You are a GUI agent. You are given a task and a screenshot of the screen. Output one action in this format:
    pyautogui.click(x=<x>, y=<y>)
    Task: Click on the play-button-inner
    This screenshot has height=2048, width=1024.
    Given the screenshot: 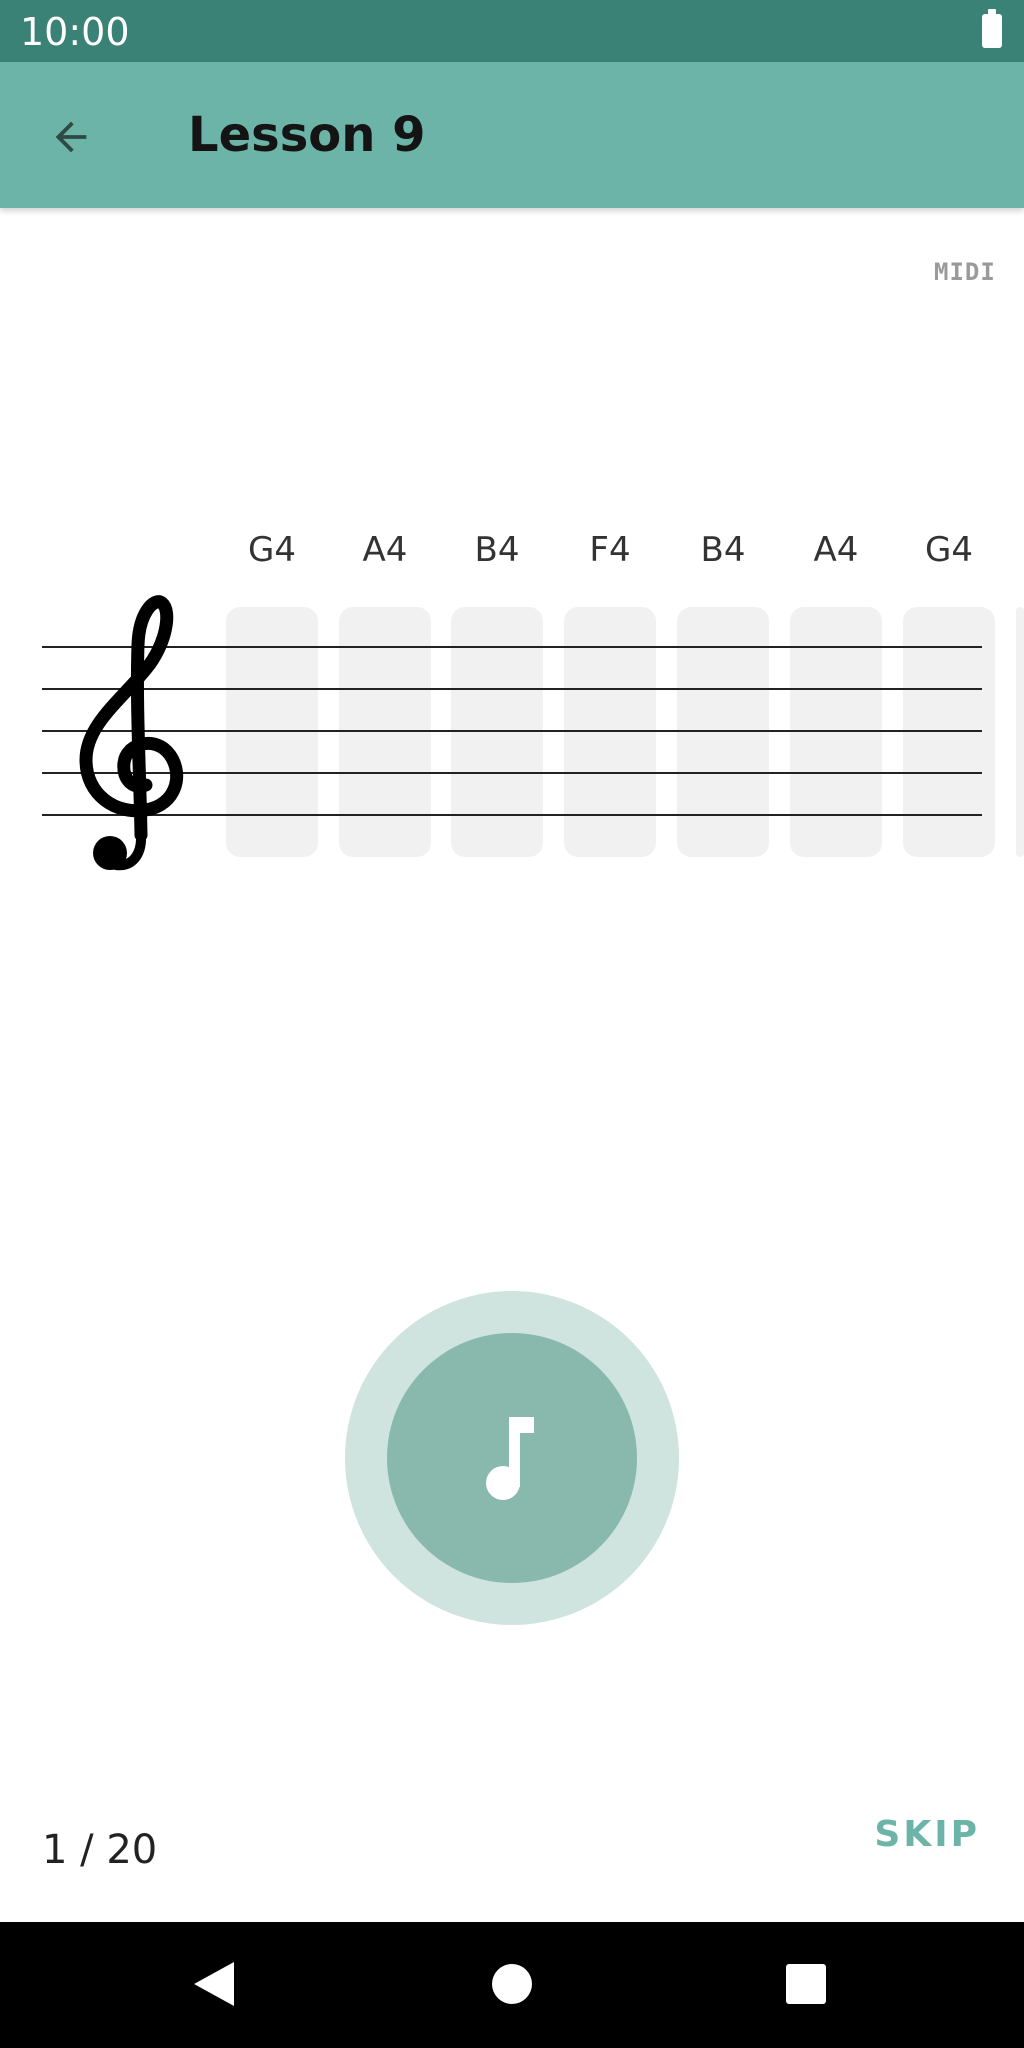 What is the action you would take?
    pyautogui.click(x=512, y=1458)
    